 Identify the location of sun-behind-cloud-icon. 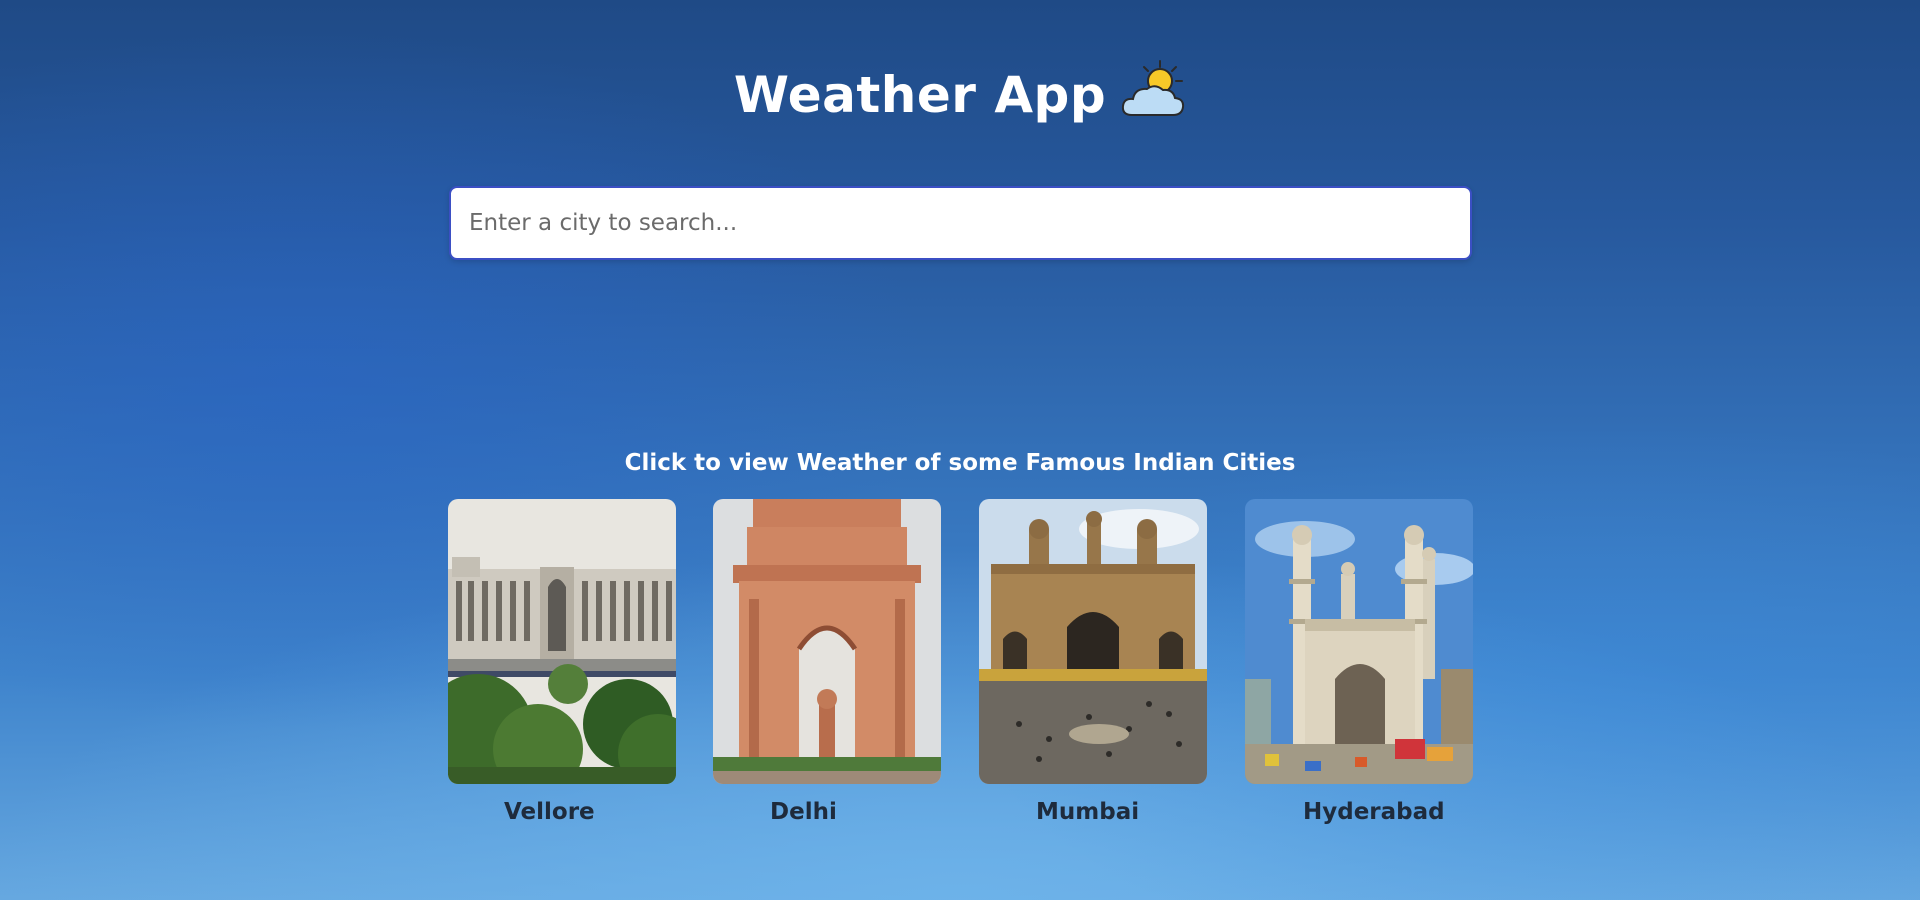
(1153, 88).